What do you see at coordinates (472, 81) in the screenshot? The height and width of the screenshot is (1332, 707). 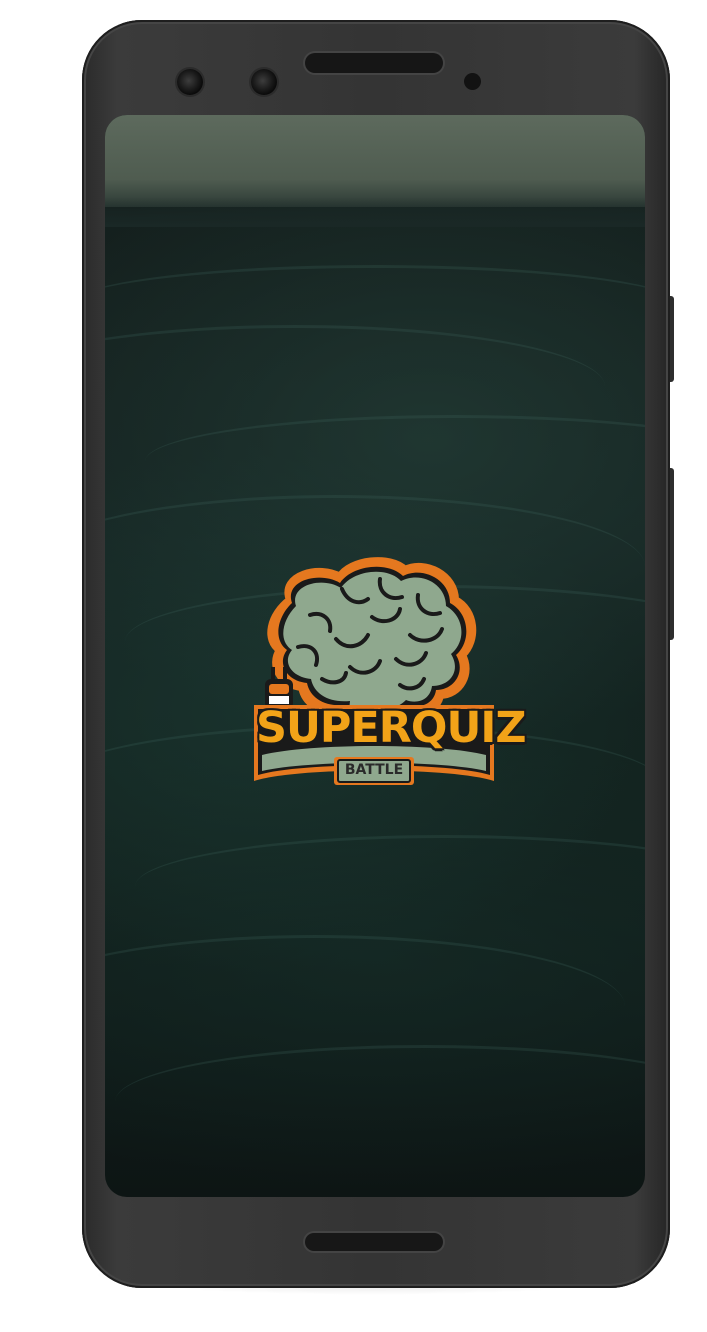 I see `proximity-sensor` at bounding box center [472, 81].